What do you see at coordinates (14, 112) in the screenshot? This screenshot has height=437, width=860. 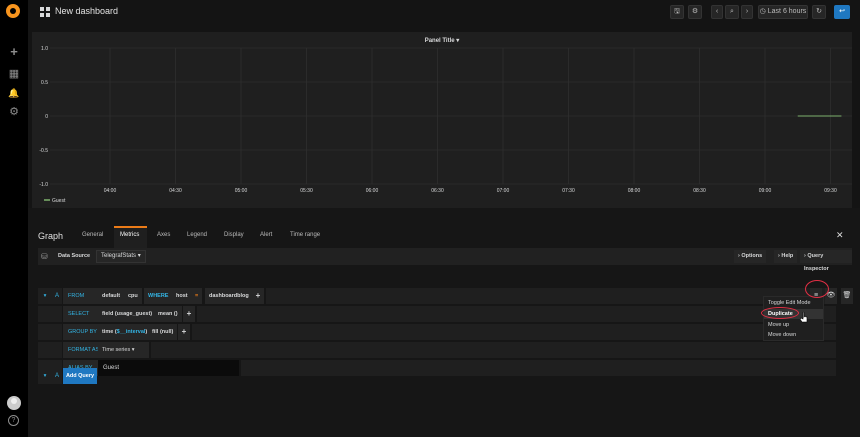 I see `gear-icon: ⚙` at bounding box center [14, 112].